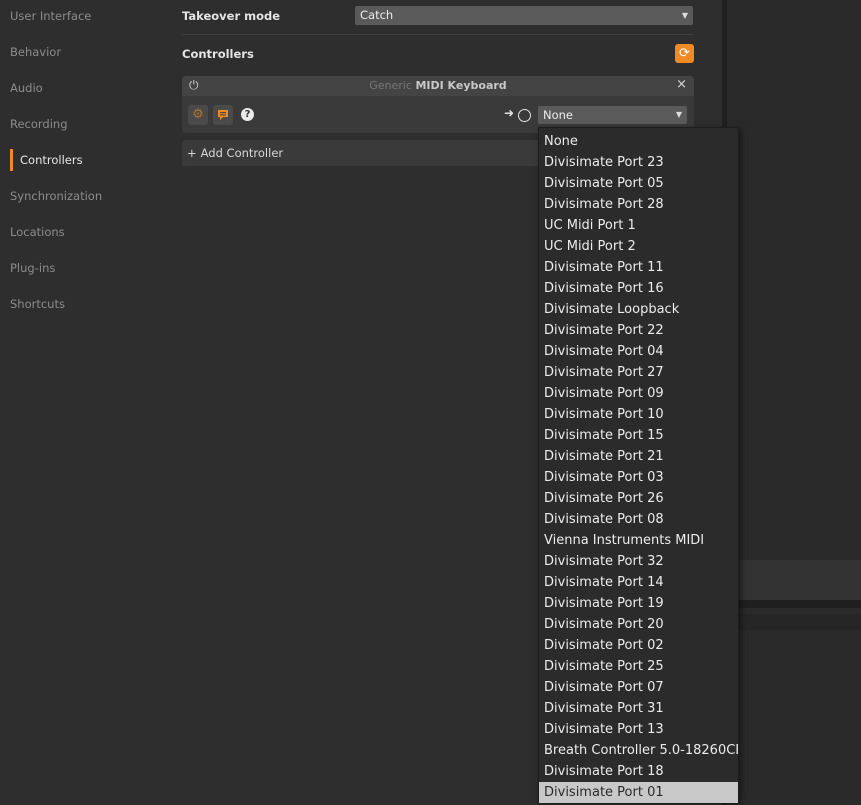  Describe the element at coordinates (438, 104) in the screenshot. I see `controller-panel: ⏻ Generic MIDI Keyboard × ⚙ ? ➜ None ▼` at that location.